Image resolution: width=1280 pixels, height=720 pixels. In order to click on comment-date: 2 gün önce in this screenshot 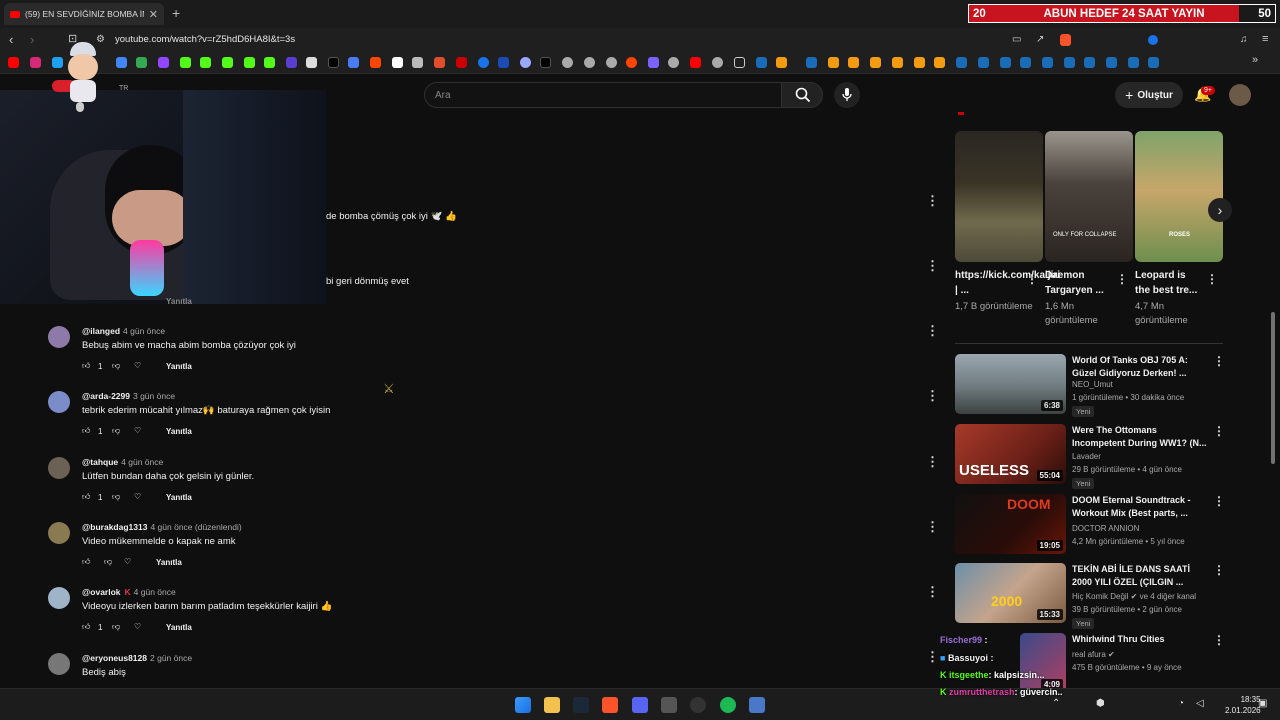, I will do `click(171, 658)`.